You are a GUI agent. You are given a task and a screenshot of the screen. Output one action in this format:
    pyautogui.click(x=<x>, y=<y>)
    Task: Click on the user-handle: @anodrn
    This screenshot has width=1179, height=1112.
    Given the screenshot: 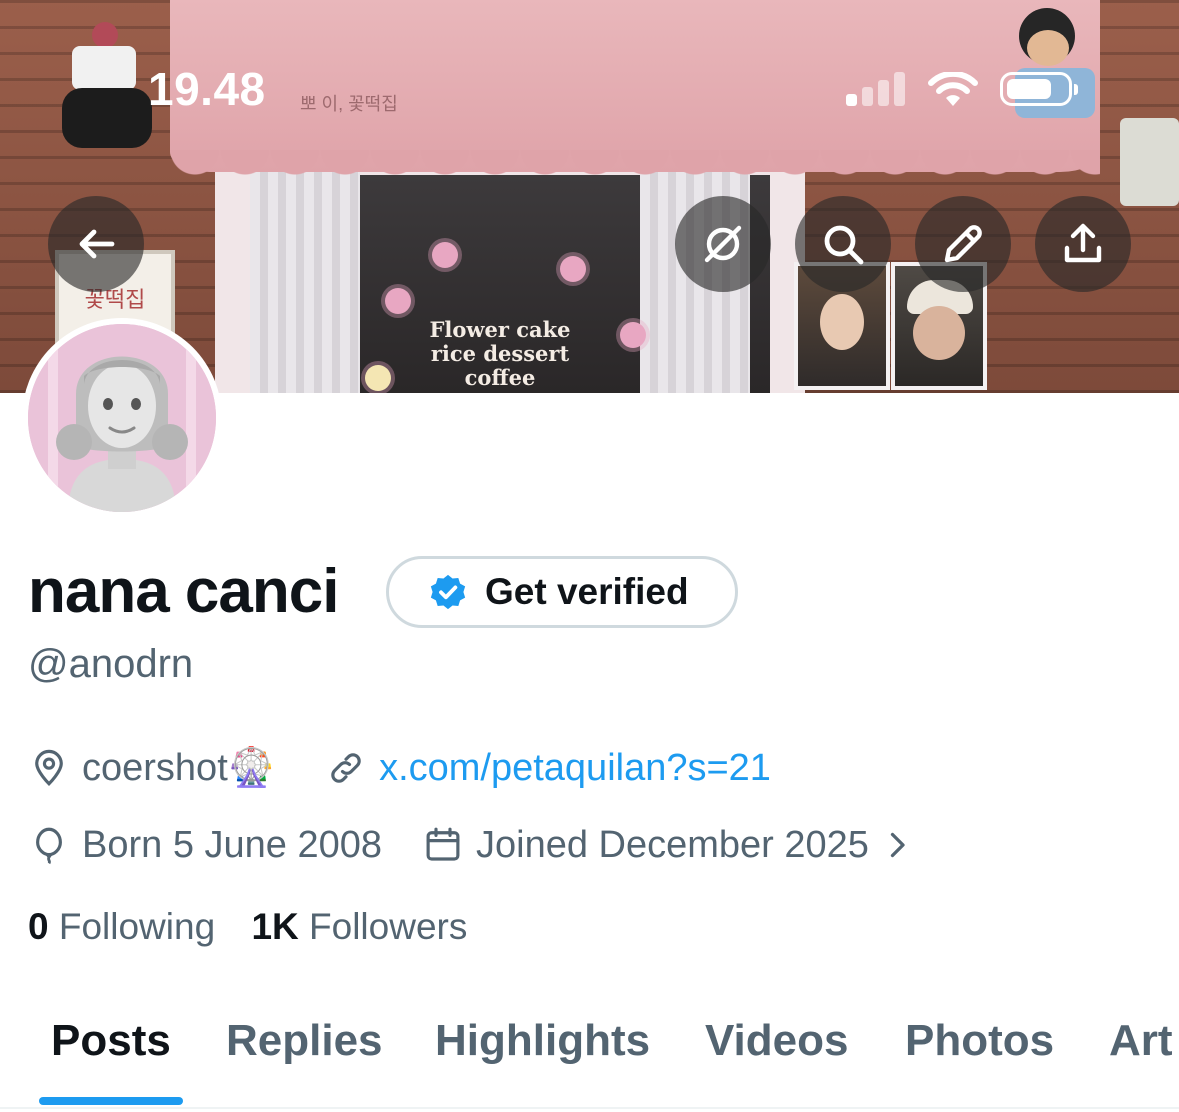 What is the action you would take?
    pyautogui.click(x=111, y=664)
    